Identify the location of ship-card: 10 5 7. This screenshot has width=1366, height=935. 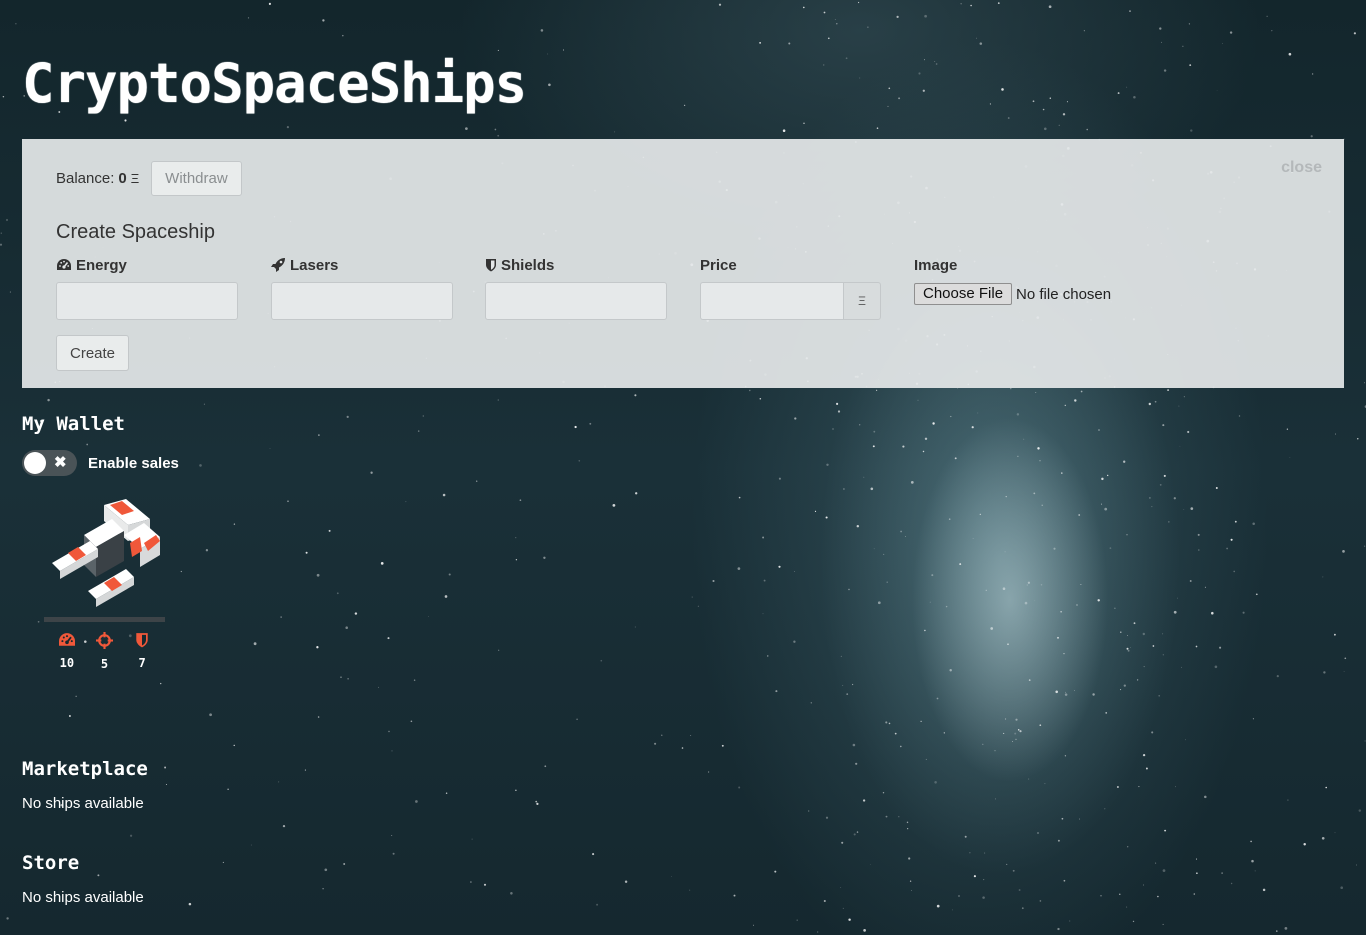
(104, 583).